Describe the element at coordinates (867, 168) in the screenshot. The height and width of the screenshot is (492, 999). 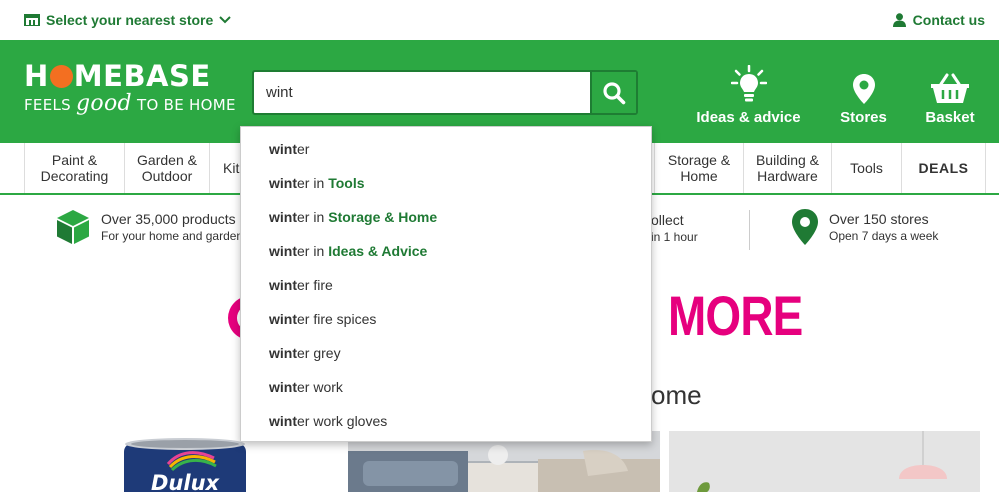
I see `nav-item-tools: Tools` at that location.